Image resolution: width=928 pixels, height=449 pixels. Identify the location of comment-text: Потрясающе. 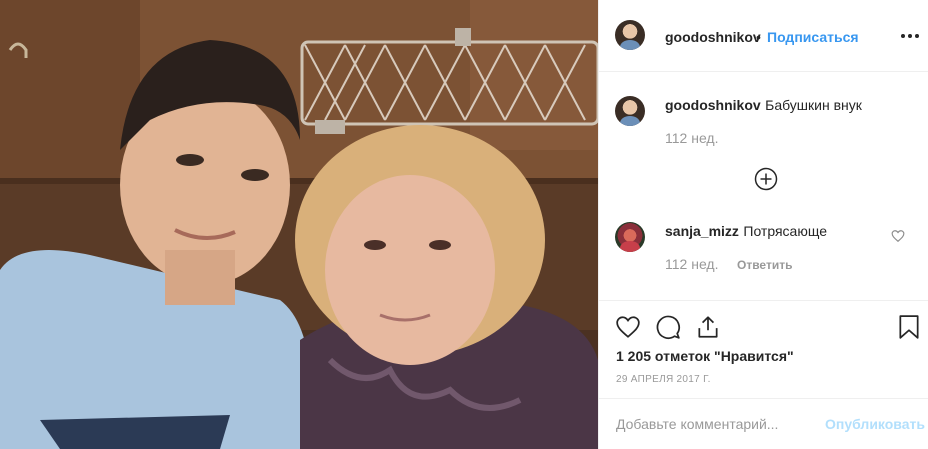
(785, 231).